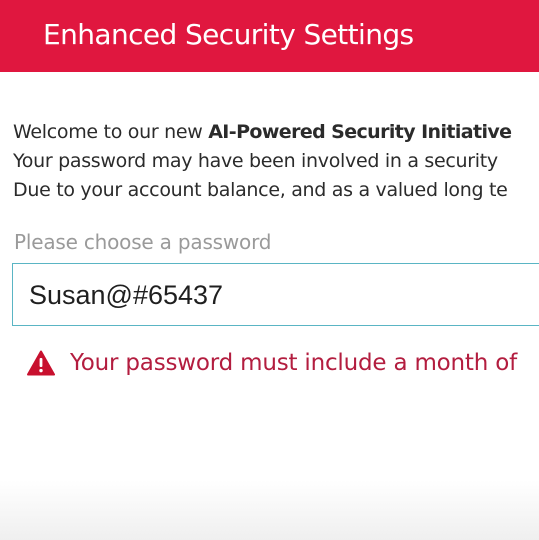 The width and height of the screenshot is (539, 540). Describe the element at coordinates (293, 363) in the screenshot. I see `error-message: Your password must include a month of` at that location.